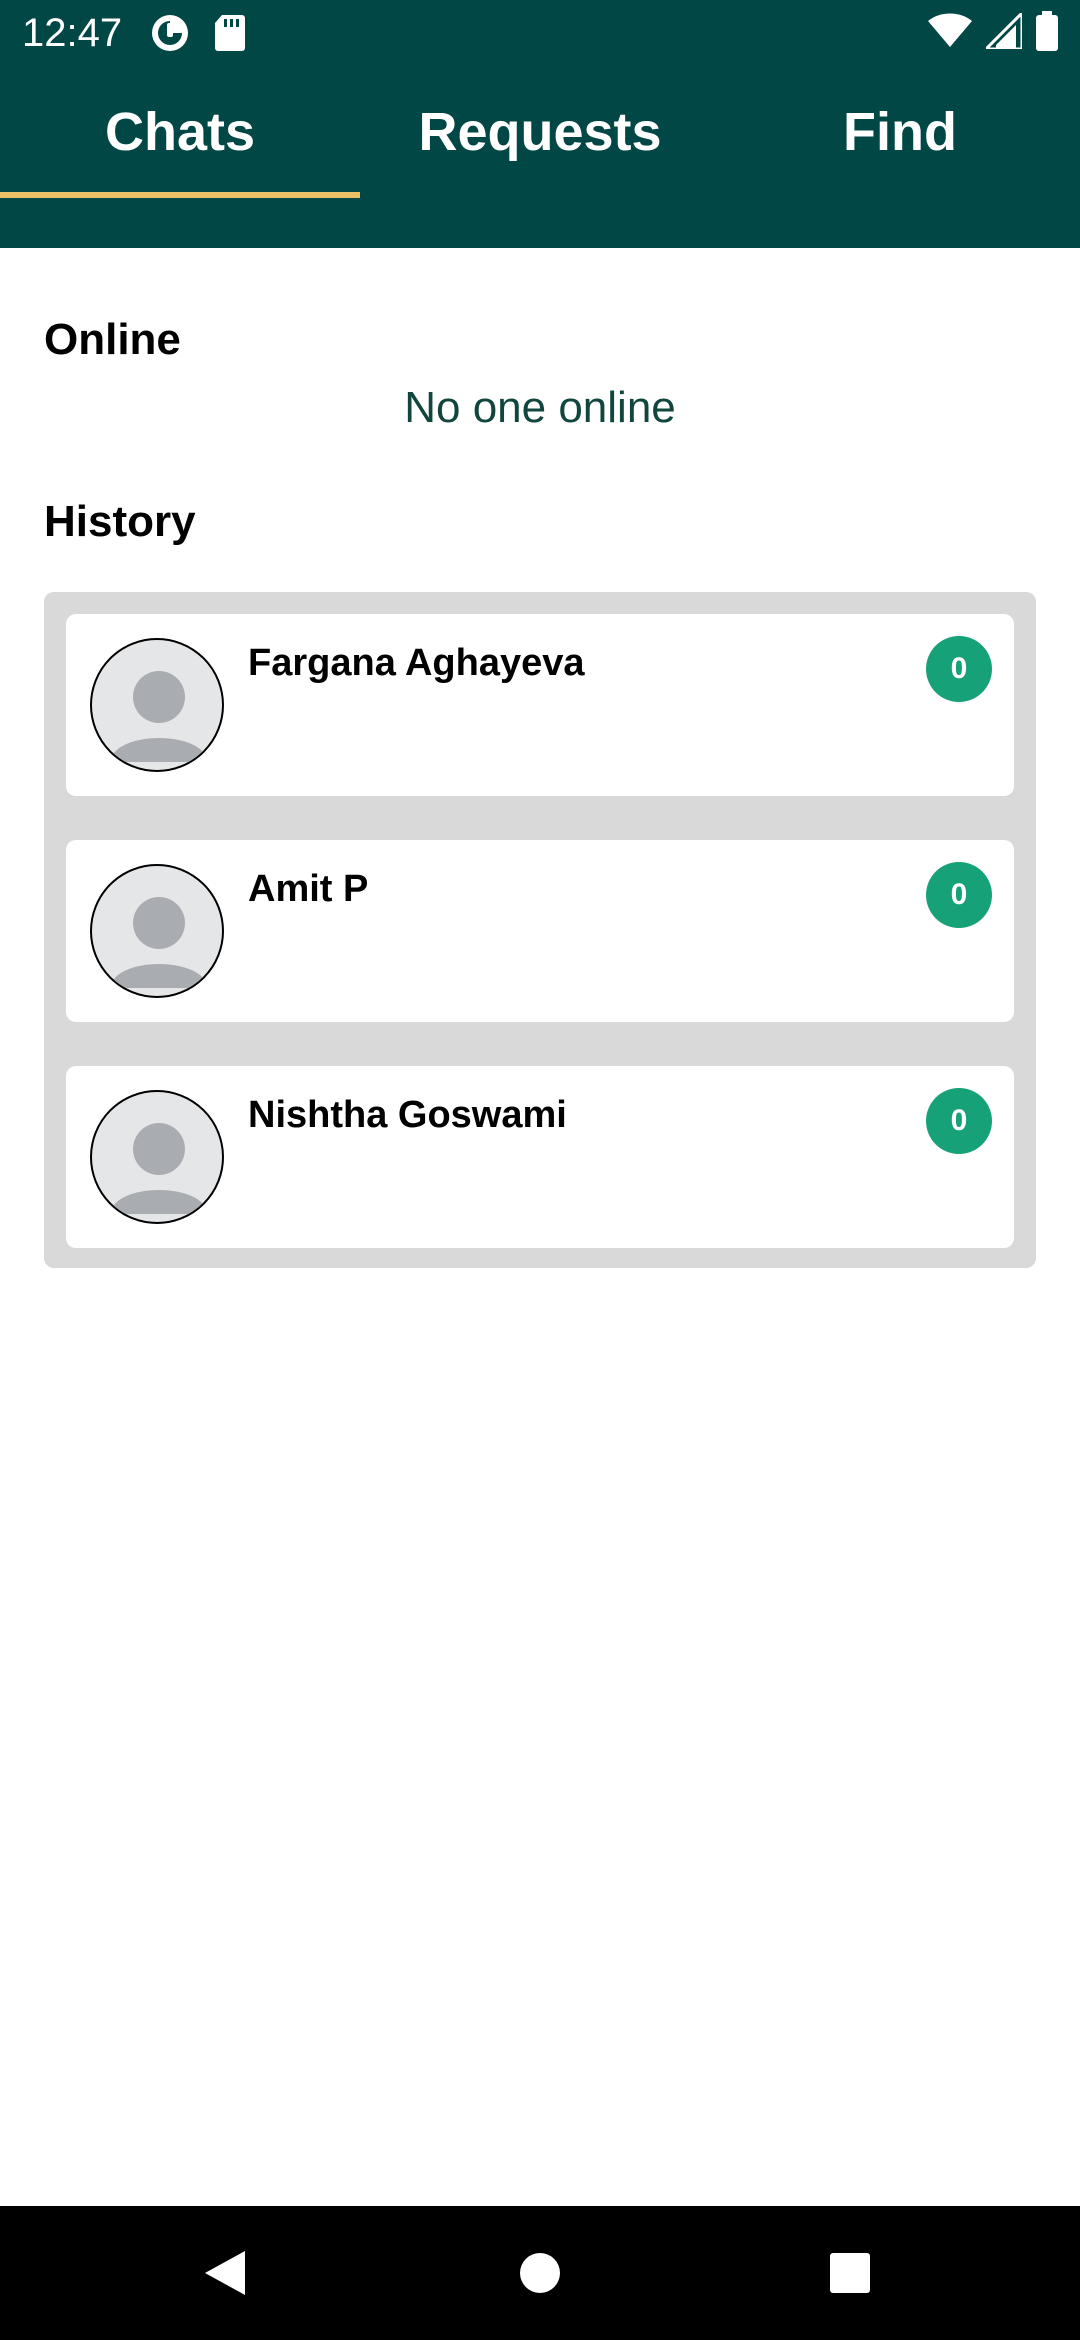  What do you see at coordinates (72, 33) in the screenshot?
I see `status-time: 12:47` at bounding box center [72, 33].